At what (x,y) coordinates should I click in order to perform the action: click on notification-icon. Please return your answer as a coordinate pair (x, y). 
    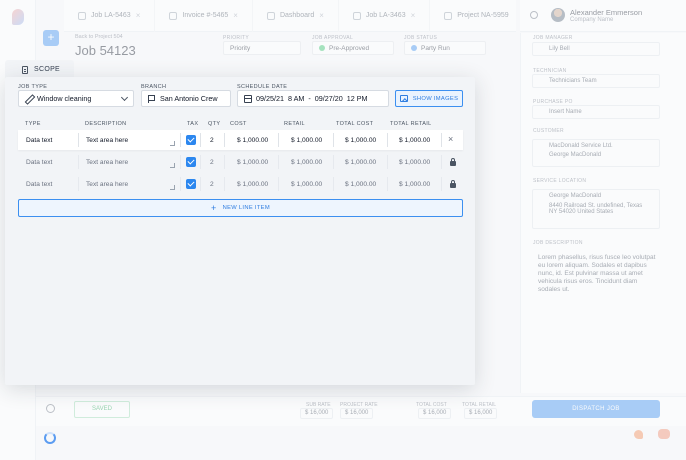
    Looking at the image, I should click on (638, 434).